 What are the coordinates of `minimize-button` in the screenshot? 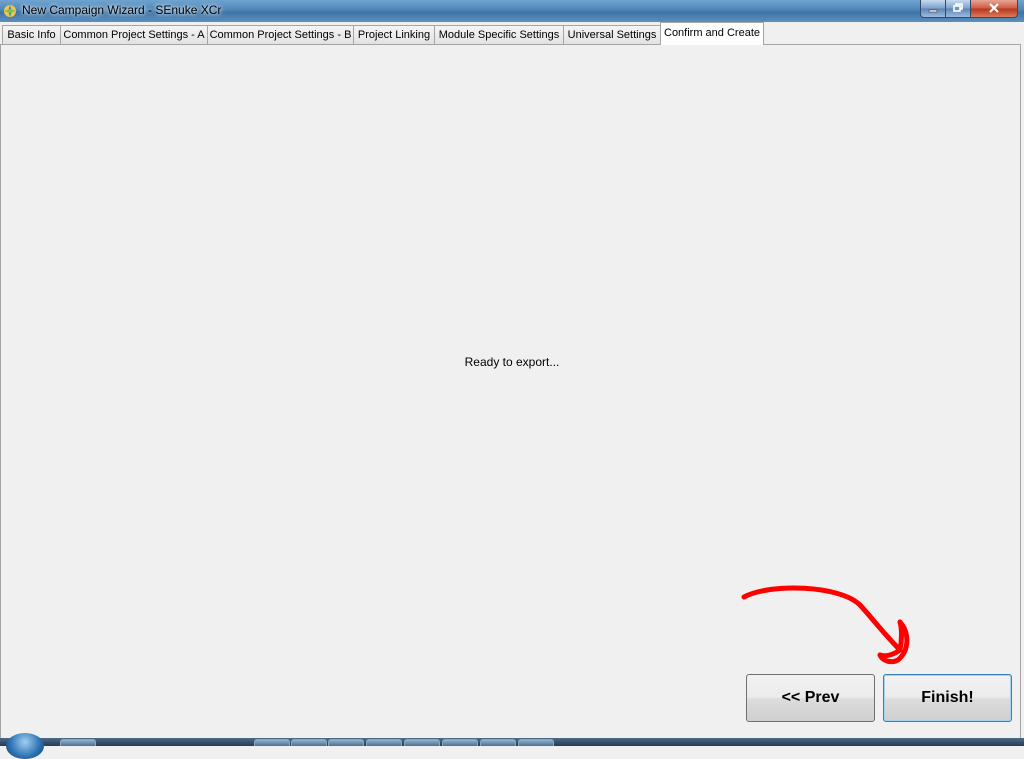 It's located at (933, 9).